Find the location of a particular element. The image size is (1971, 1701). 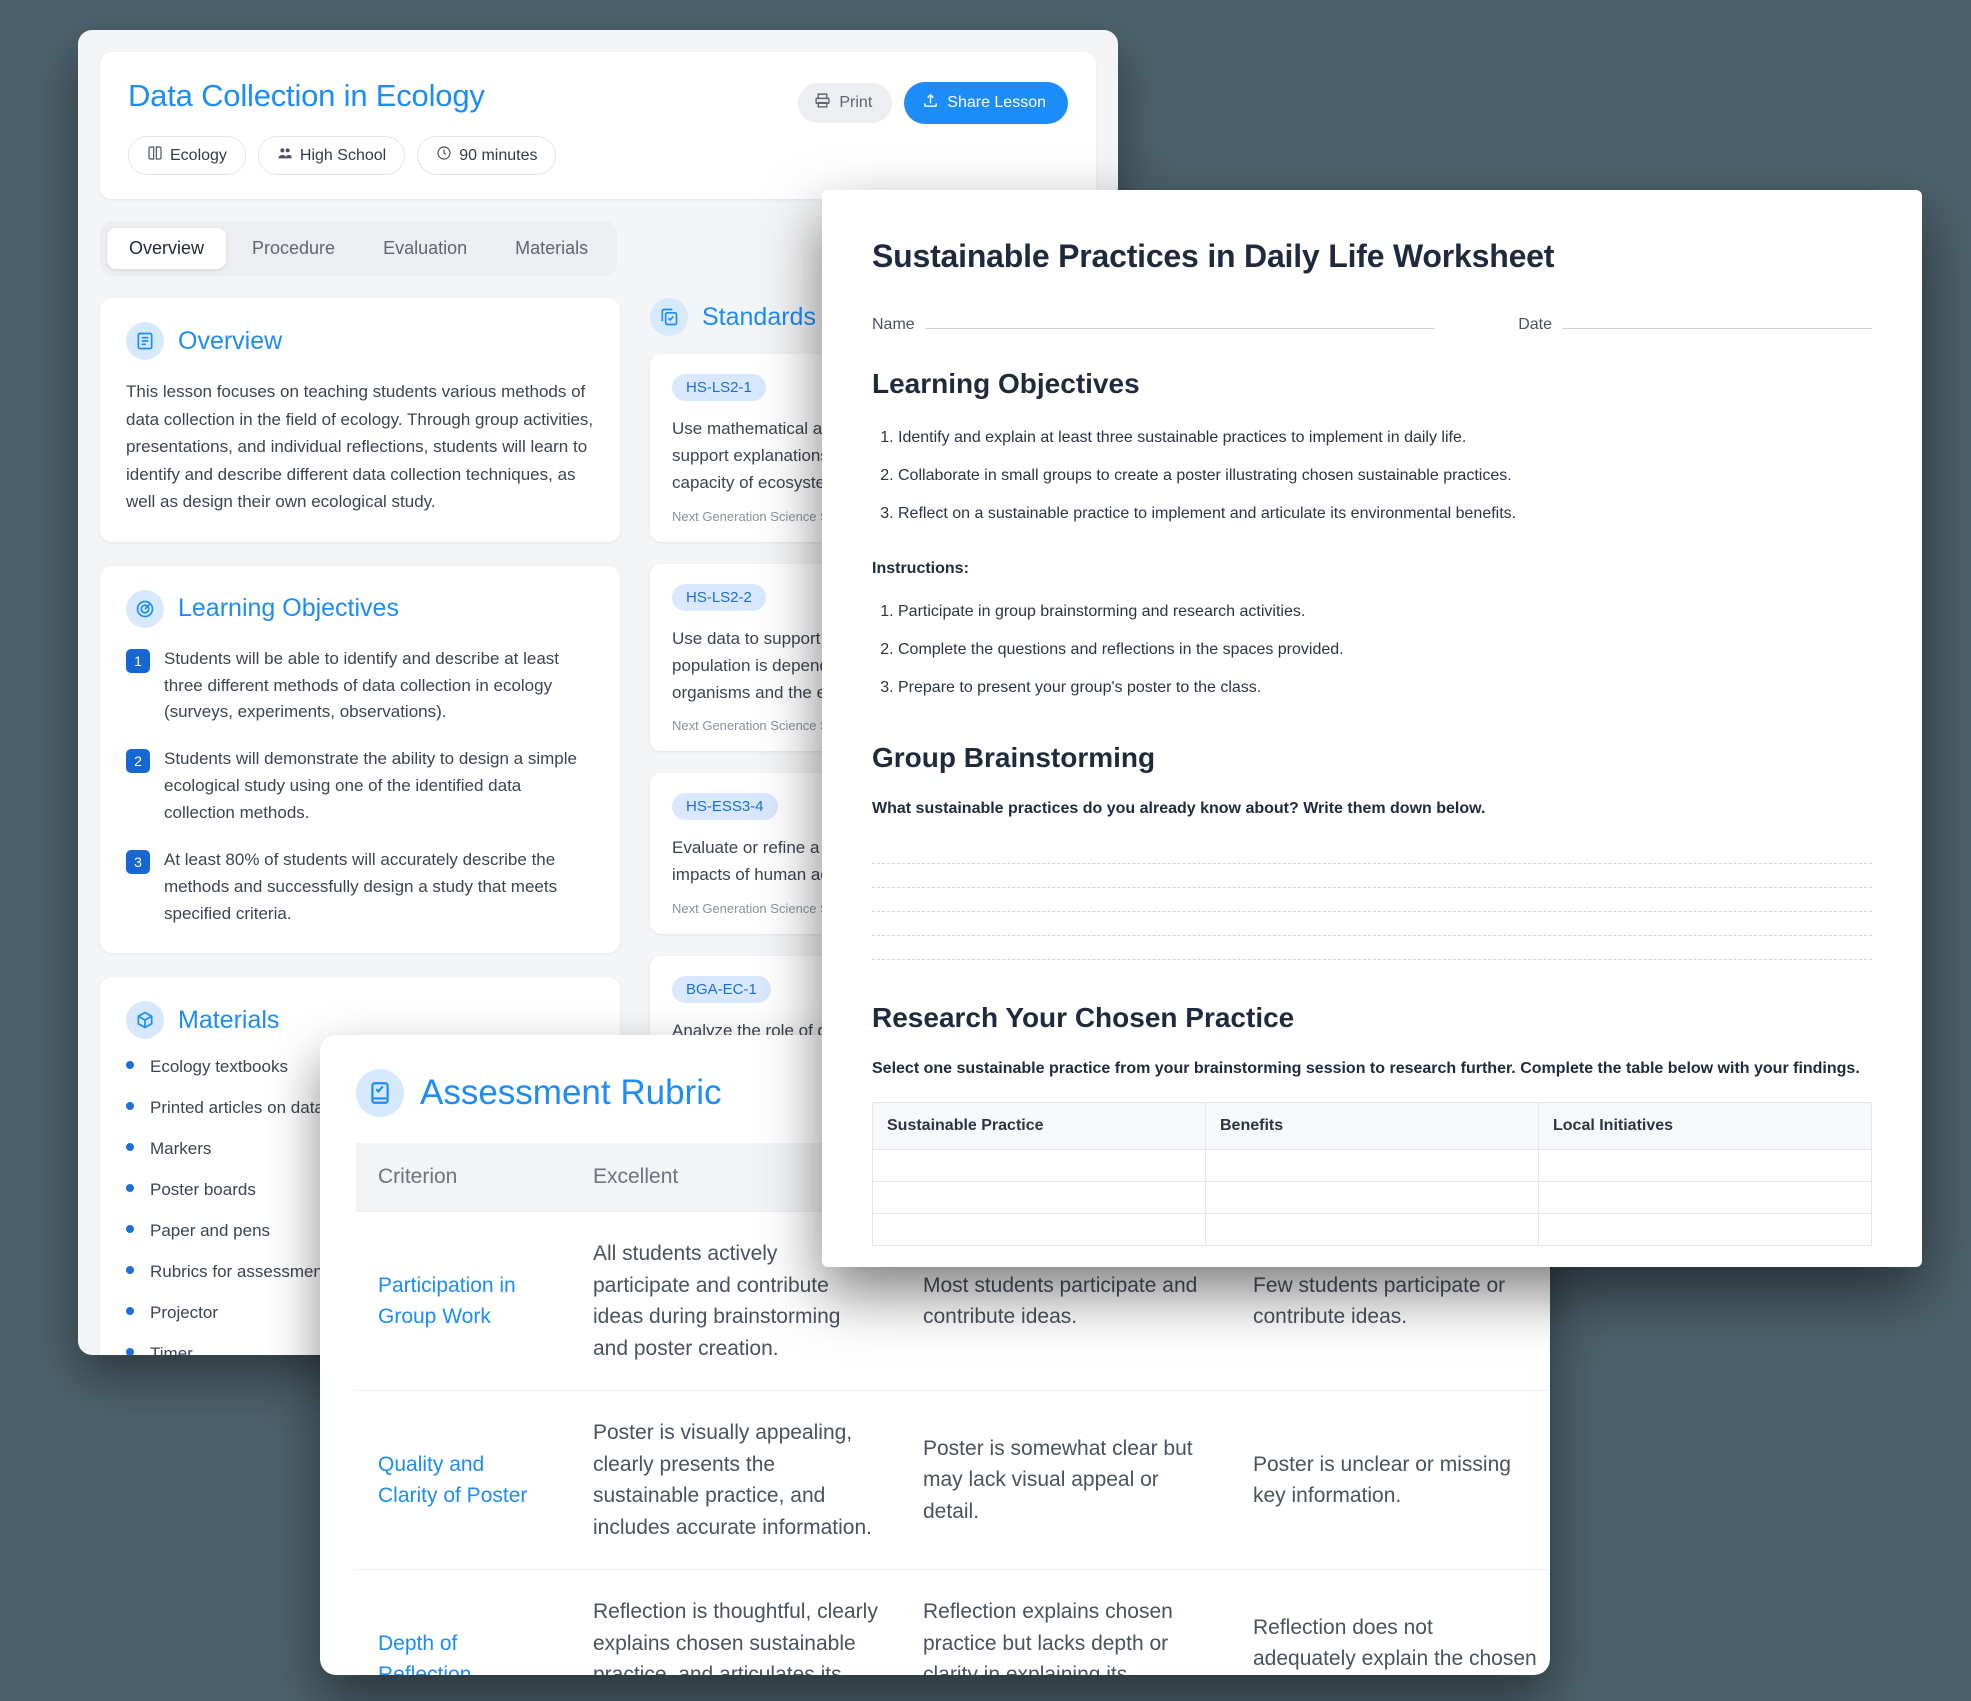

chip-duration: 90 minutes is located at coordinates (487, 155).